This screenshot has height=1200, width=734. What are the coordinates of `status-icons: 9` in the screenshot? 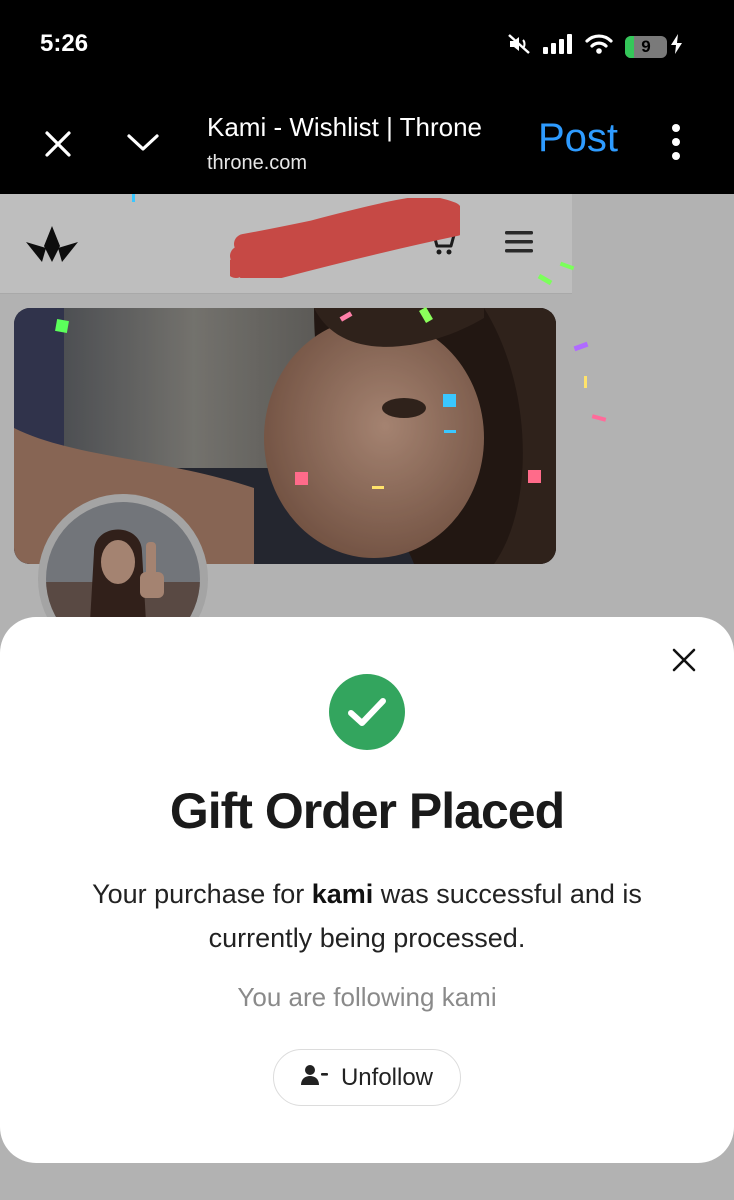 It's located at (595, 46).